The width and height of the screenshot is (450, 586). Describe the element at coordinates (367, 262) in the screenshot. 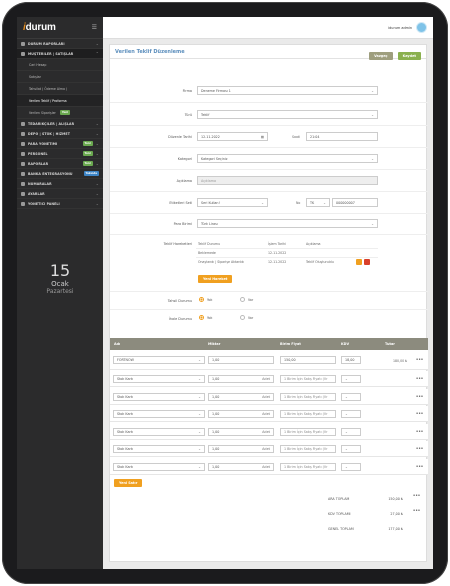

I see `delete-icon` at that location.